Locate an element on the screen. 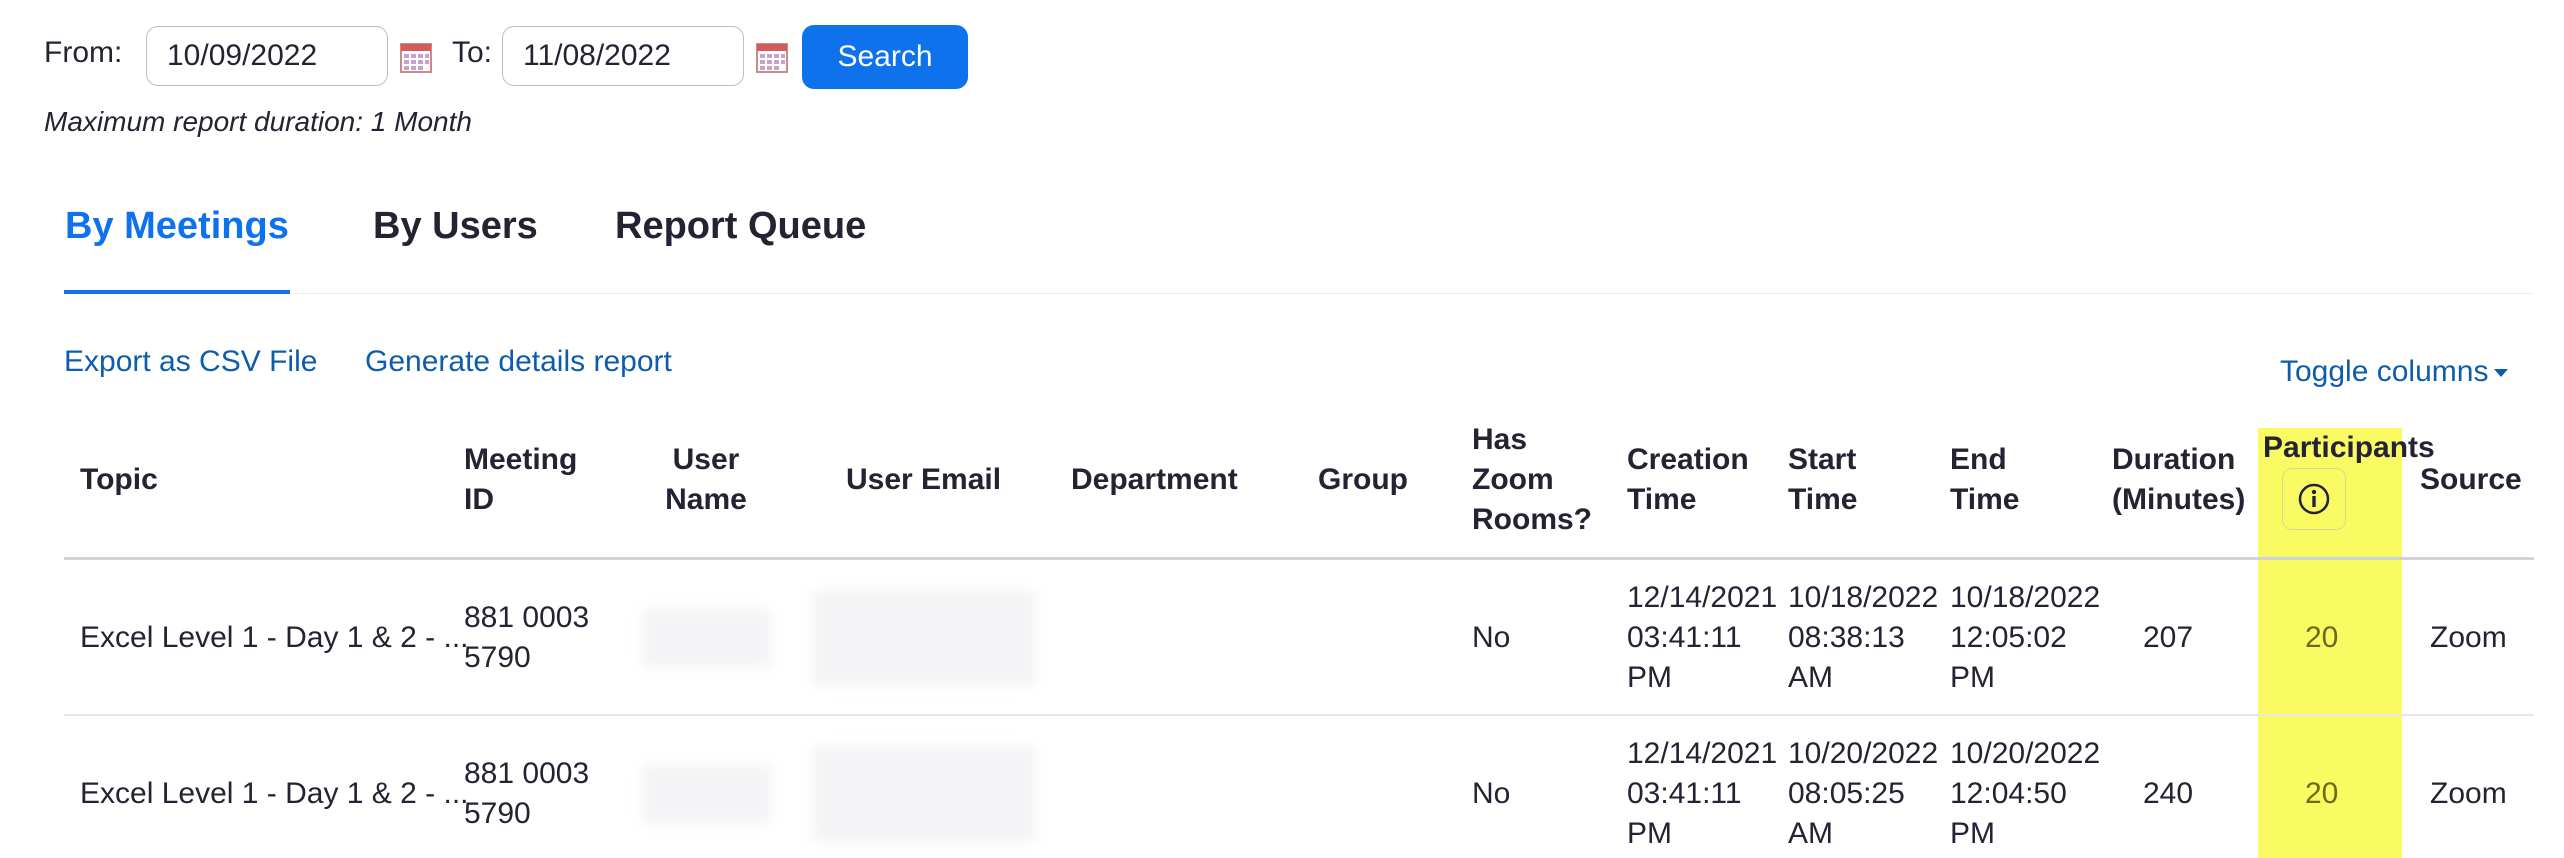 The image size is (2564, 858). header-divider is located at coordinates (1299, 558).